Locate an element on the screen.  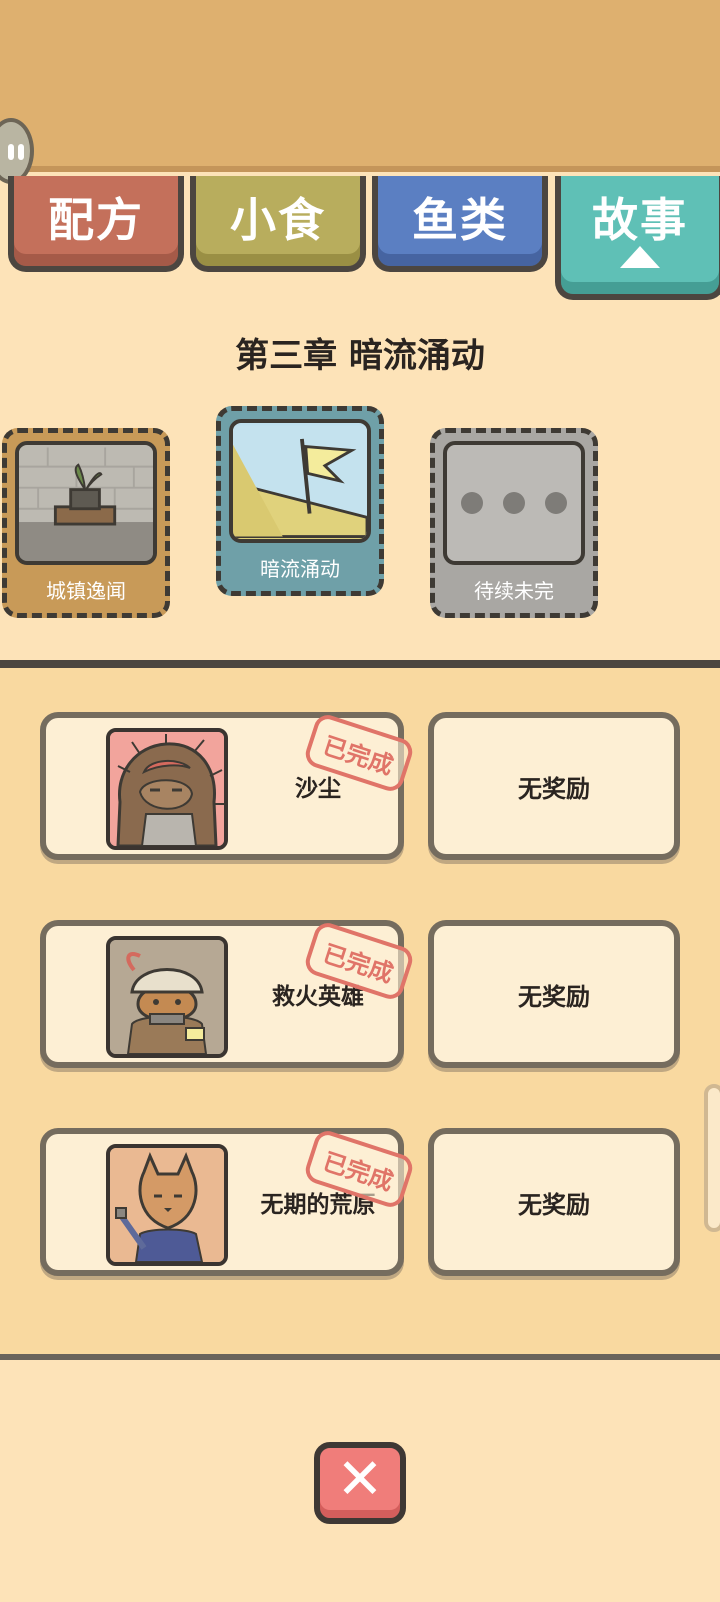
town-plant-illustration is located at coordinates (86, 503).